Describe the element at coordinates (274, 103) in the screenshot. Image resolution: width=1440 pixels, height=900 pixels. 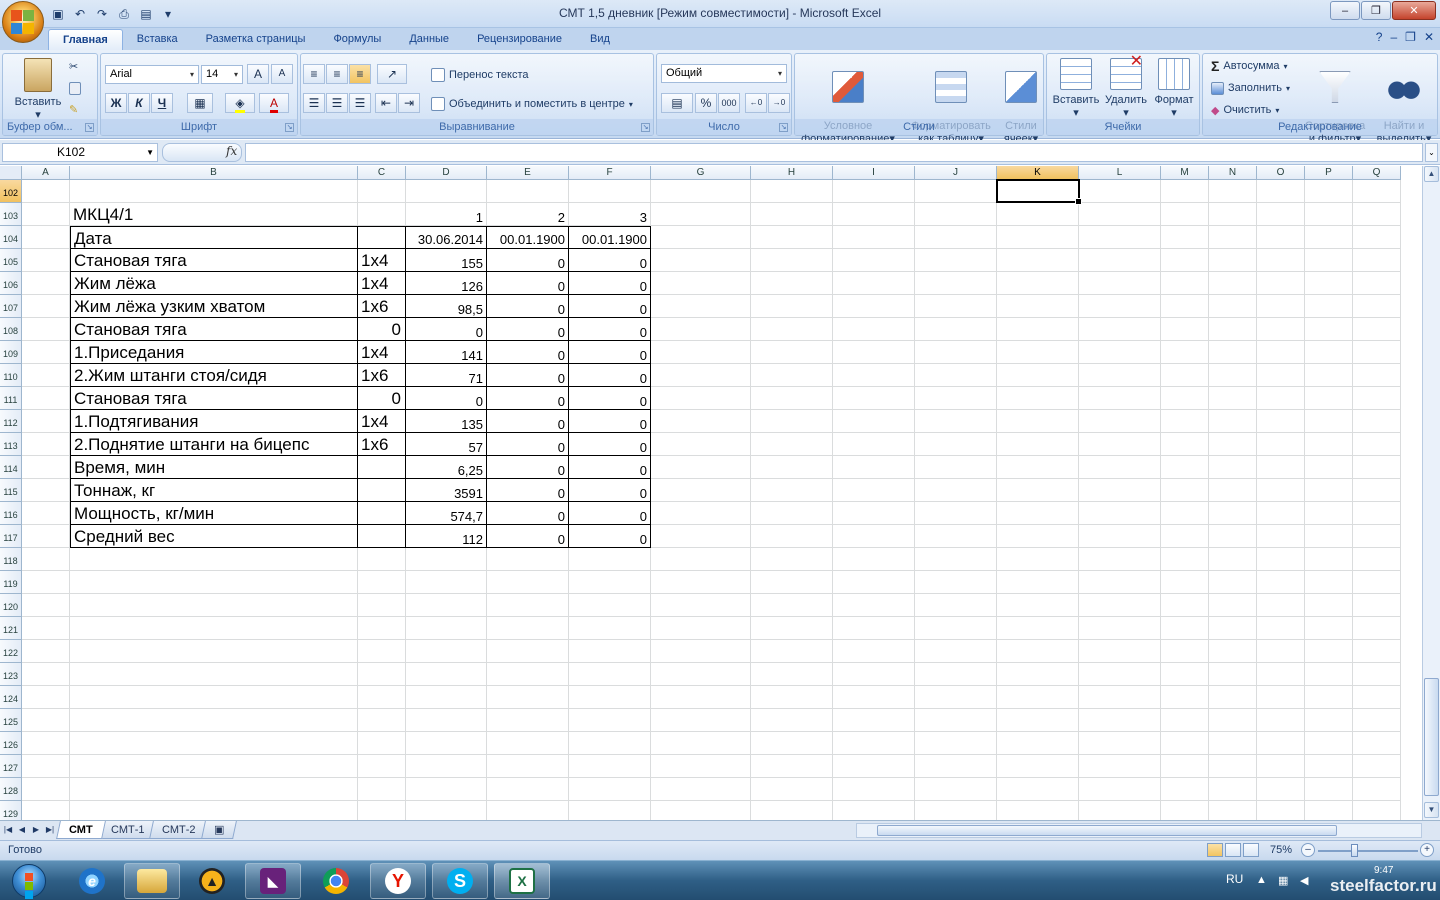
I see `font-color-button: A` at that location.